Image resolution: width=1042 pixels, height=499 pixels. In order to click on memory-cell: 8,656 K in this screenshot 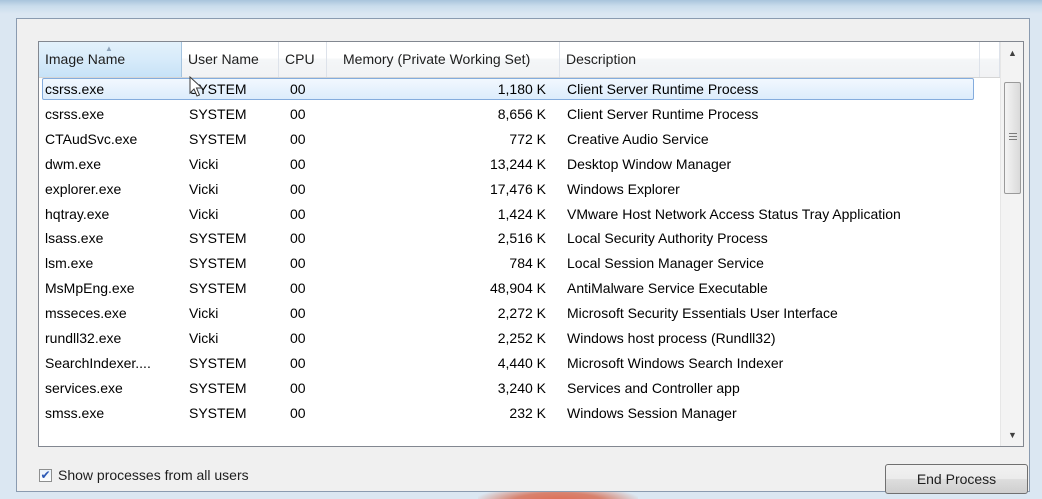, I will do `click(521, 113)`.